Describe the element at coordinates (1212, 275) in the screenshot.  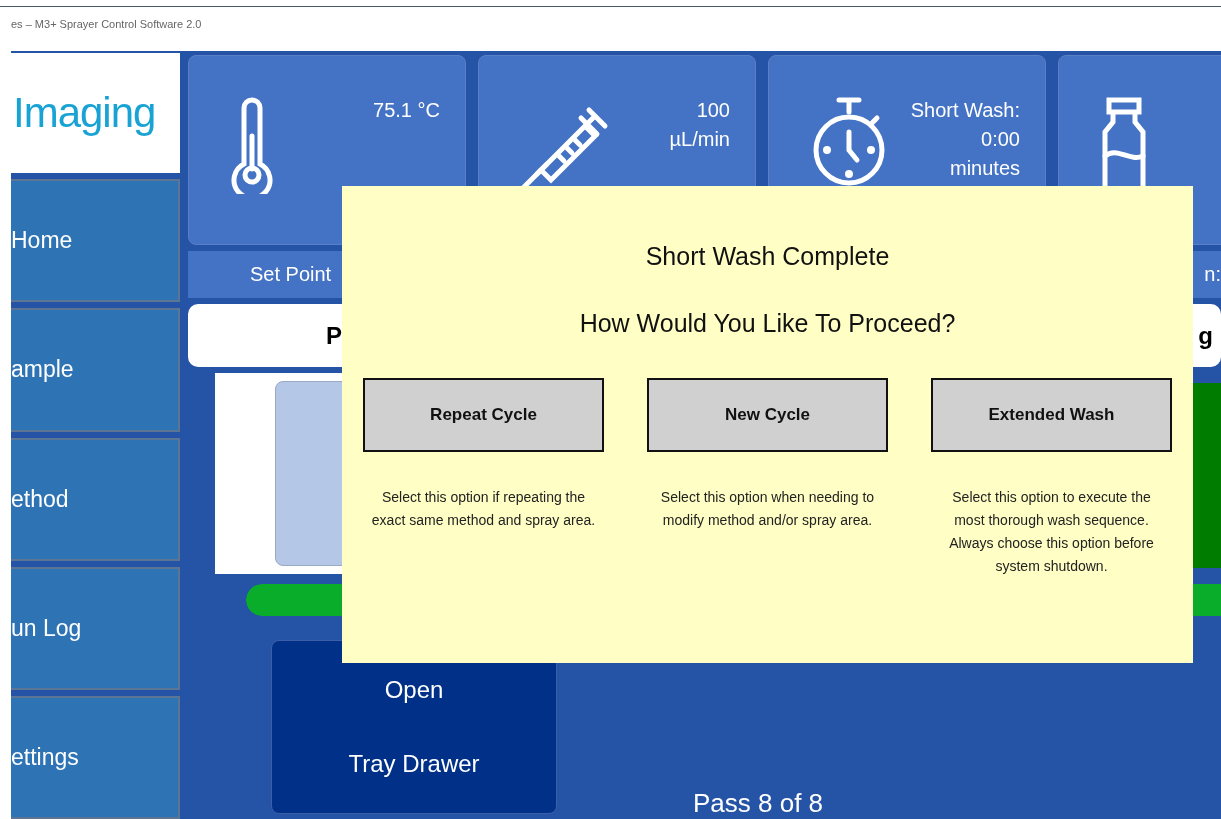
I see `status-text: n:` at that location.